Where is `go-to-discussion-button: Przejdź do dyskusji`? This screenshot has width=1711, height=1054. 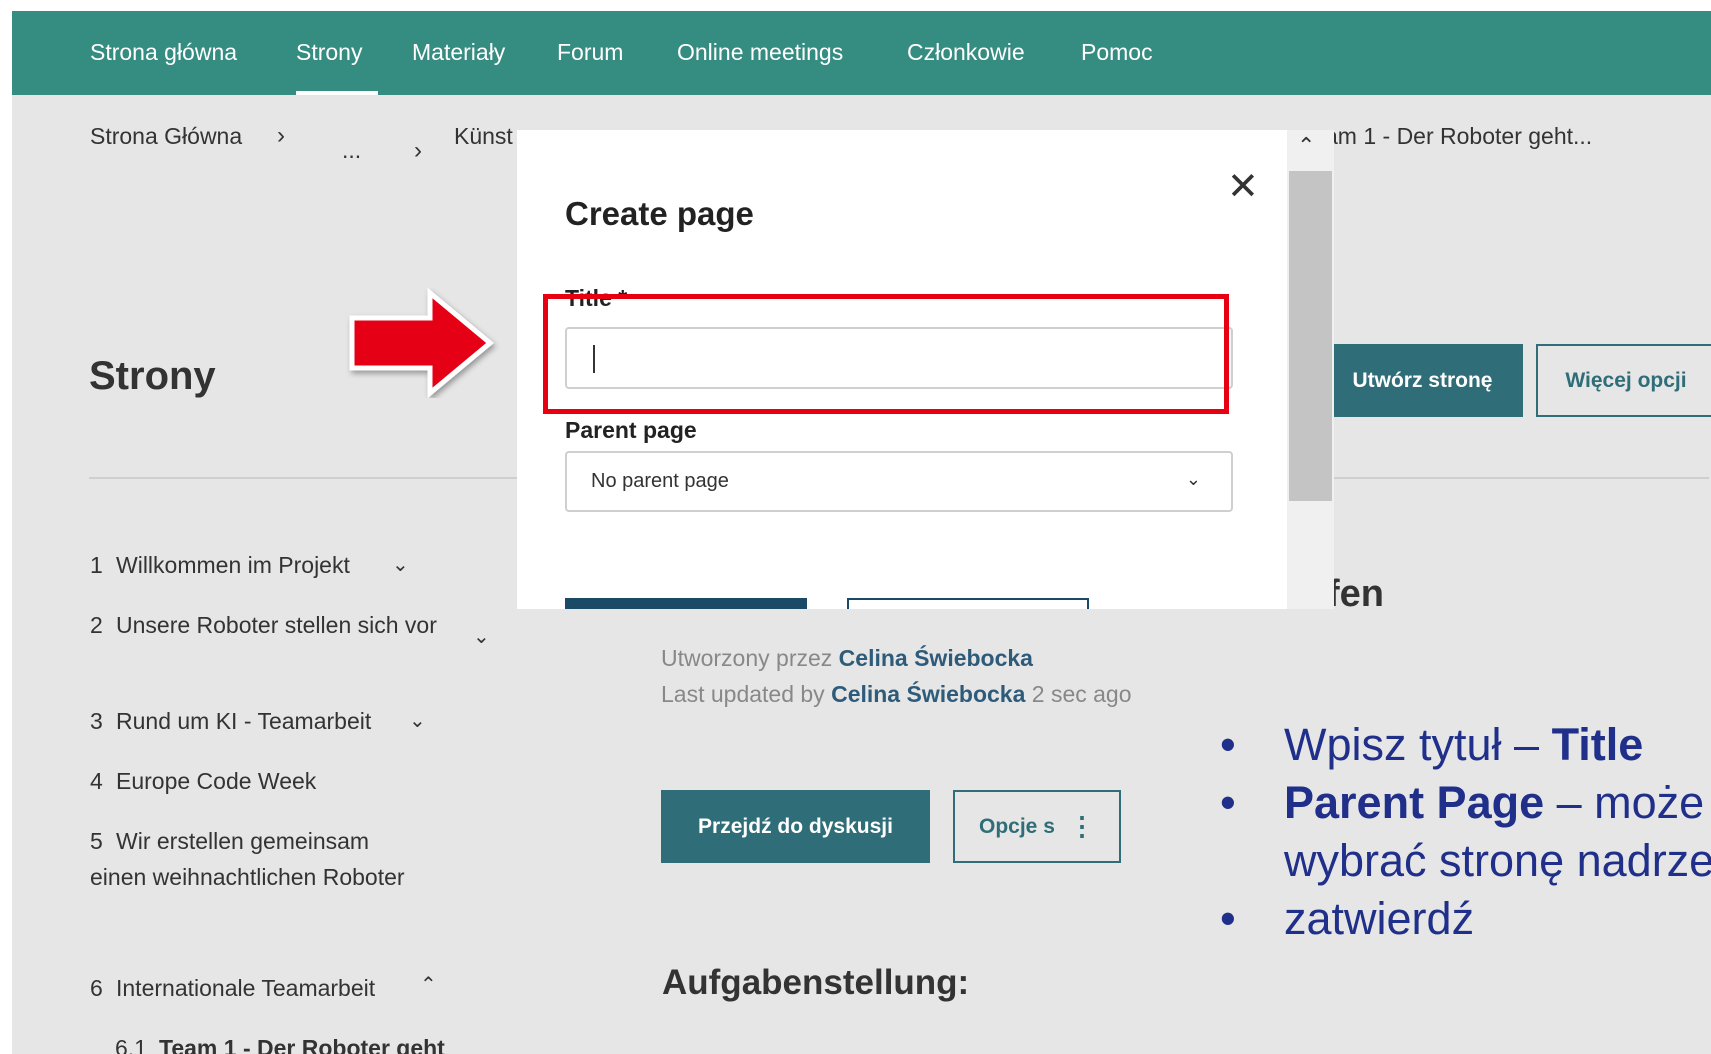
go-to-discussion-button: Przejdź do dyskusji is located at coordinates (795, 826).